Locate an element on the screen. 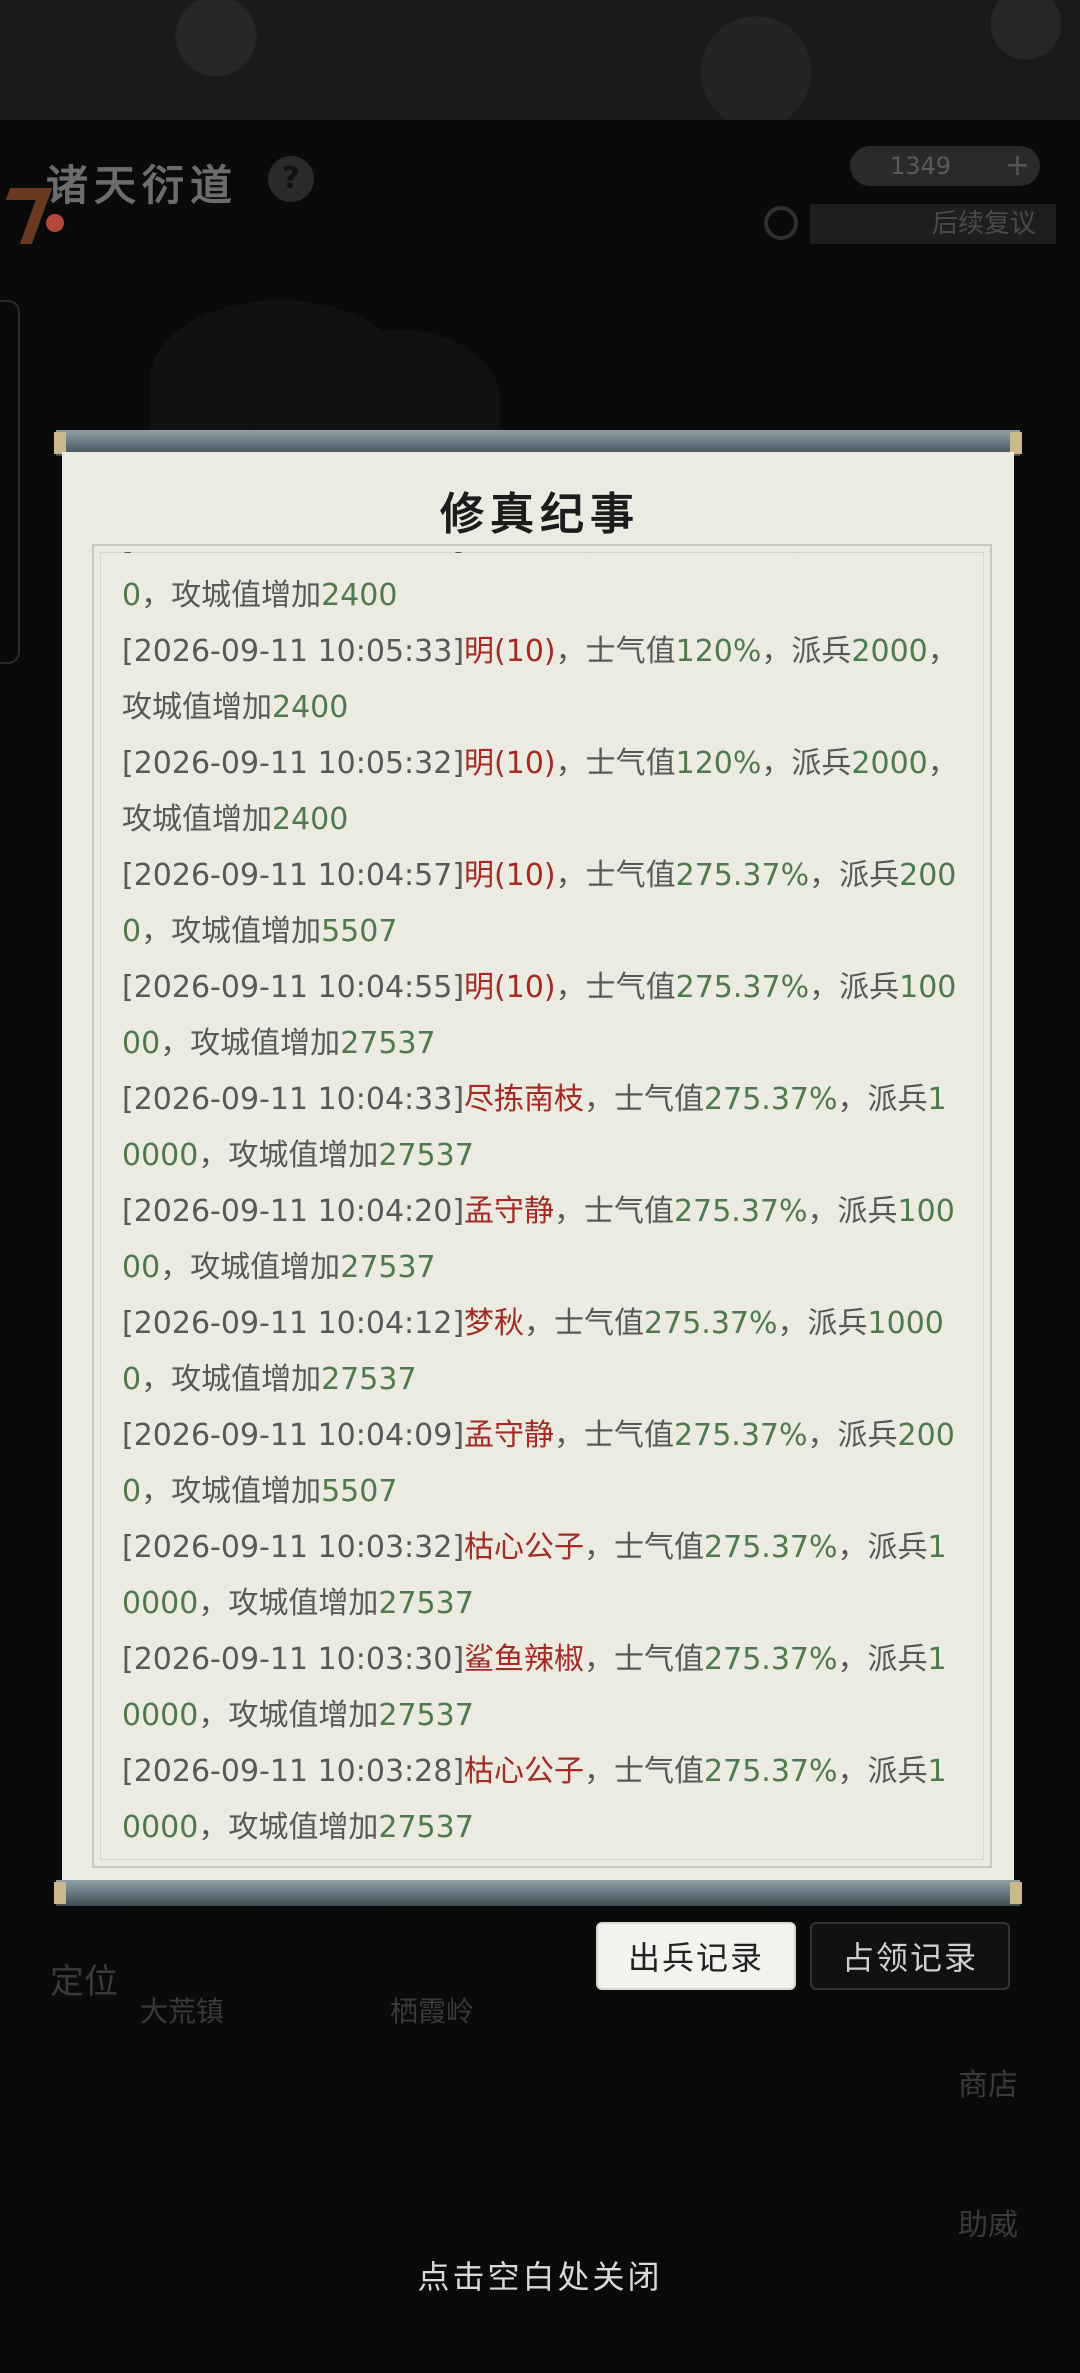  close-hint: 点击空白处关闭 is located at coordinates (540, 2277).